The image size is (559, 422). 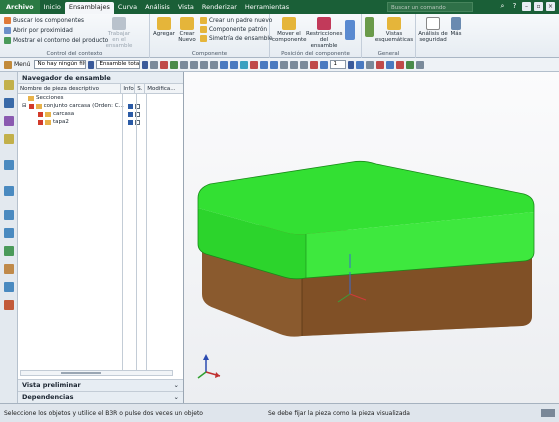 What do you see at coordinates (456, 27) in the screenshot?
I see `mas-button: Más` at bounding box center [456, 27].